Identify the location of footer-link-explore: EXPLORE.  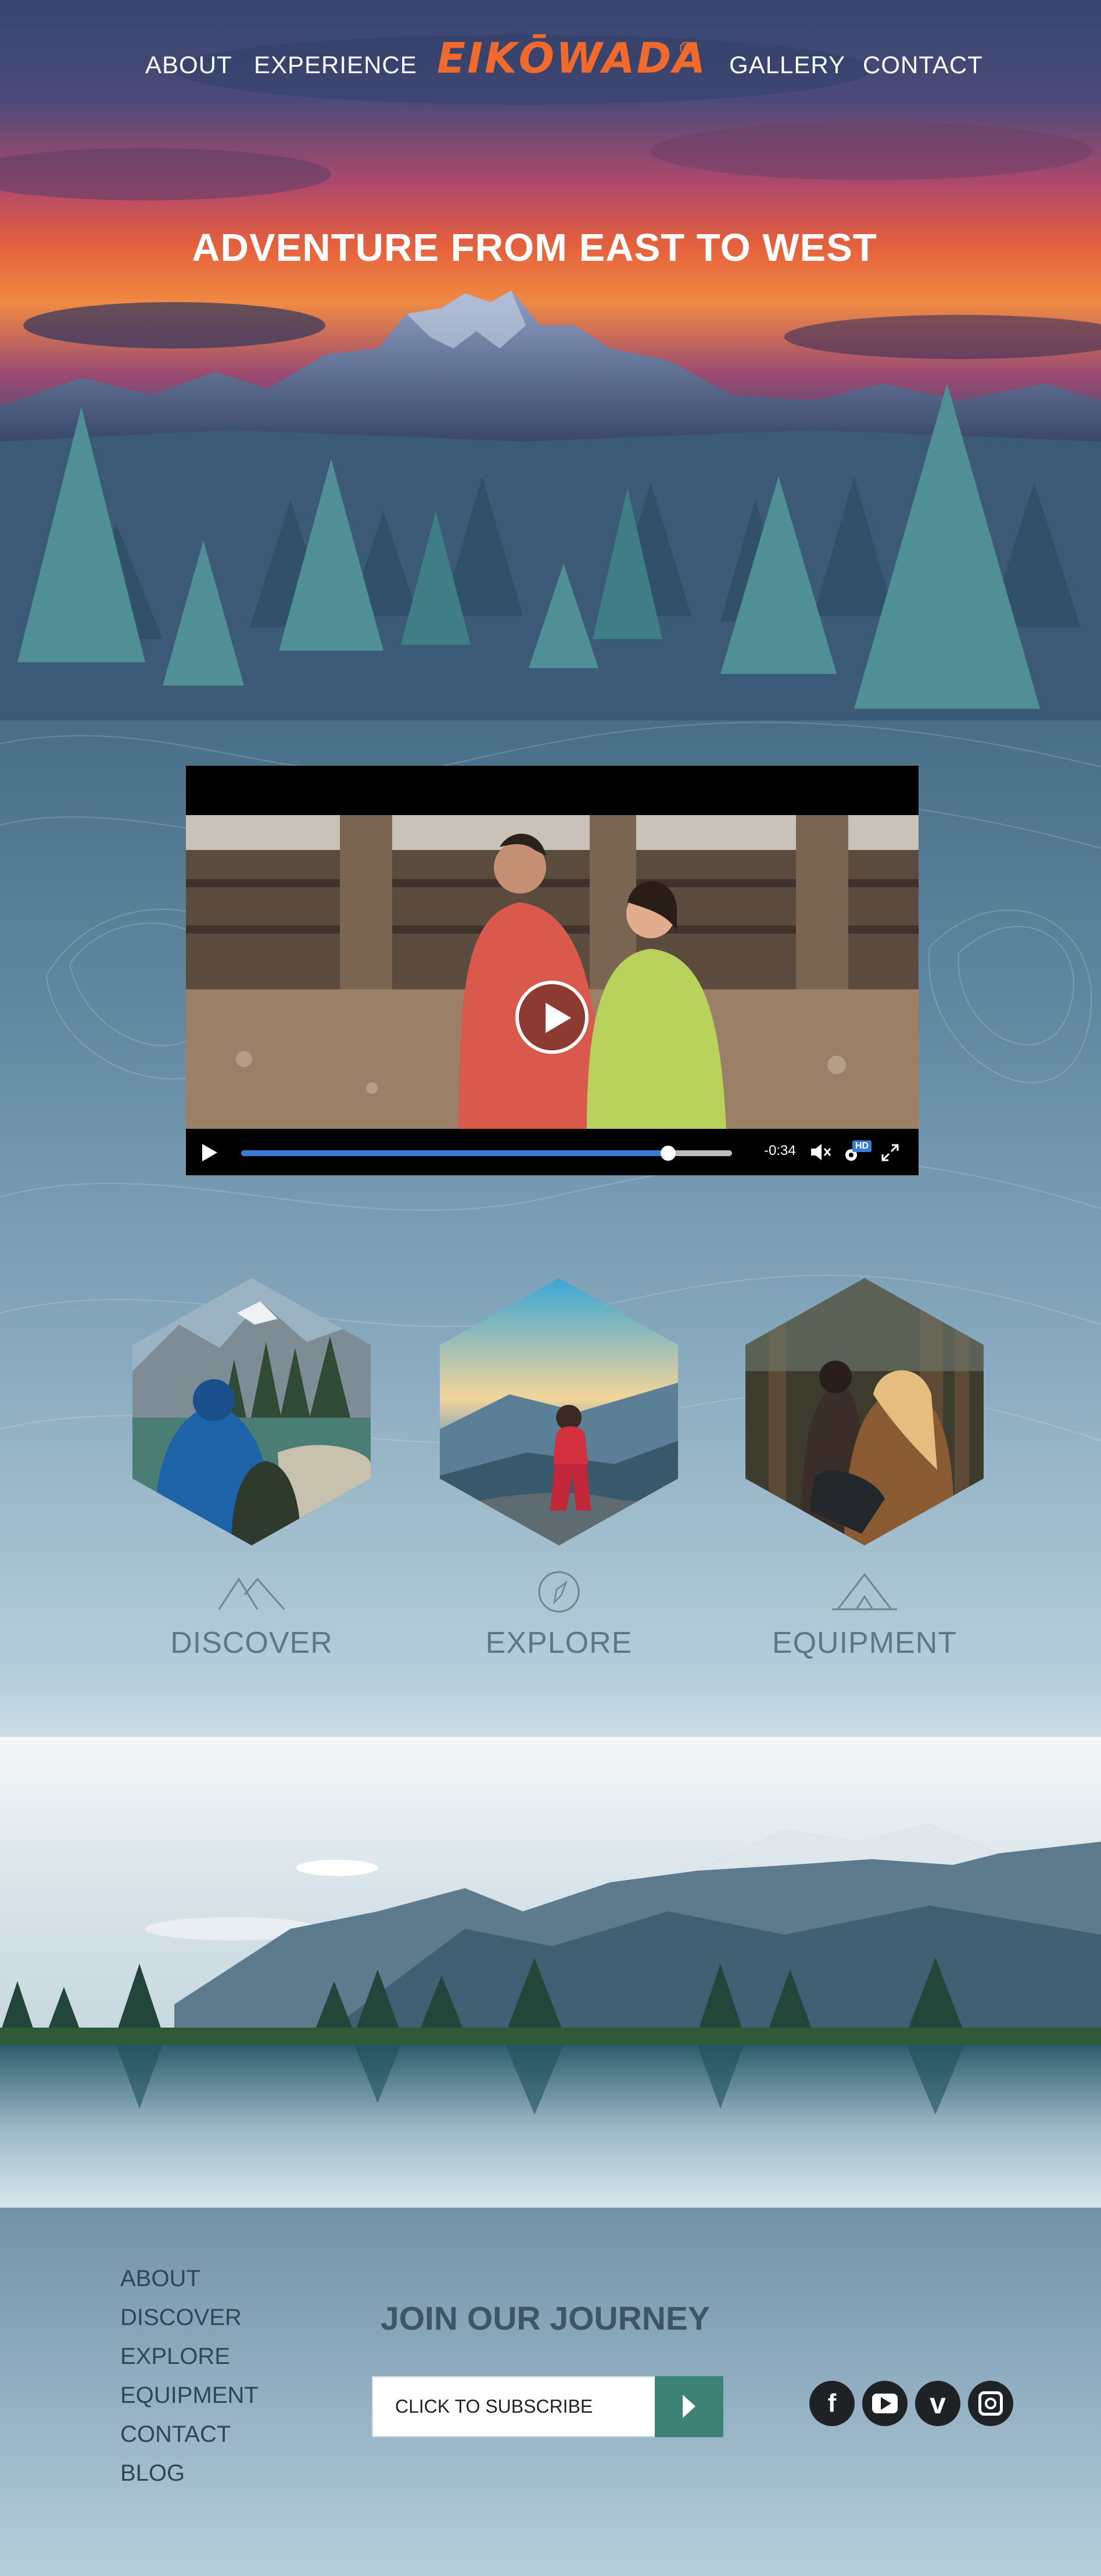
(189, 2363).